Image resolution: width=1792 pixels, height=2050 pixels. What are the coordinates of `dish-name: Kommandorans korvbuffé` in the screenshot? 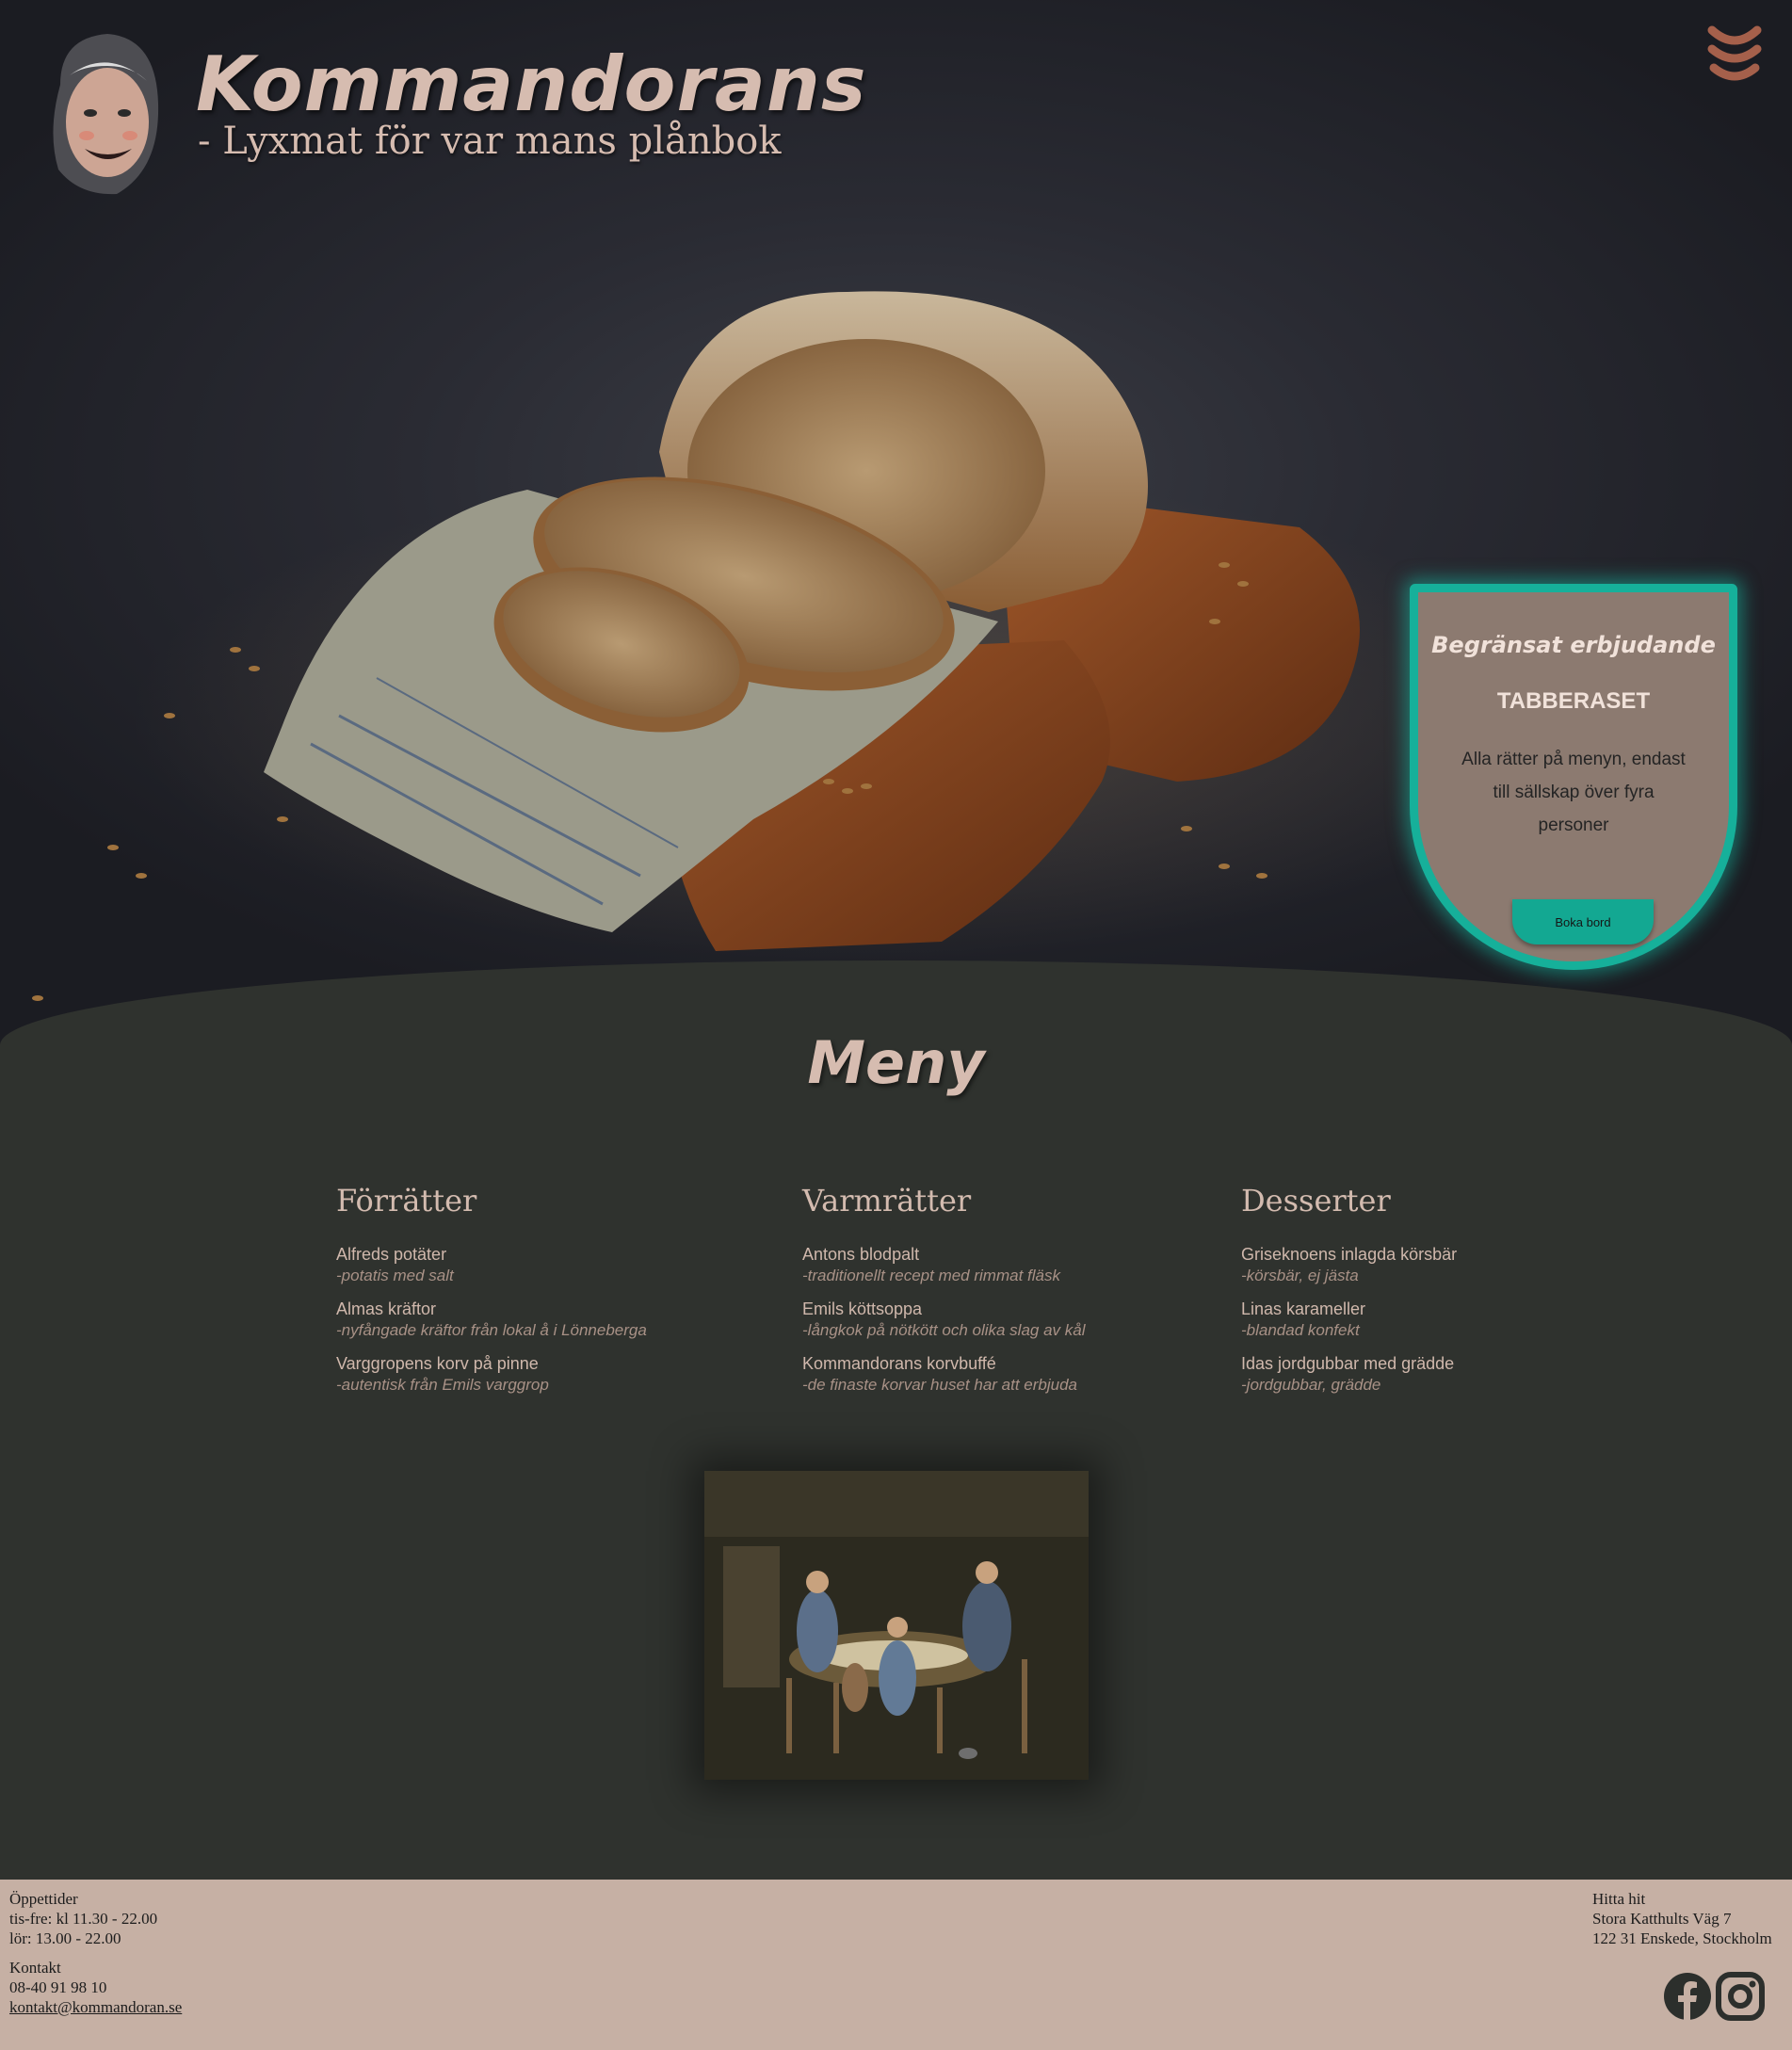 It's located at (899, 1363).